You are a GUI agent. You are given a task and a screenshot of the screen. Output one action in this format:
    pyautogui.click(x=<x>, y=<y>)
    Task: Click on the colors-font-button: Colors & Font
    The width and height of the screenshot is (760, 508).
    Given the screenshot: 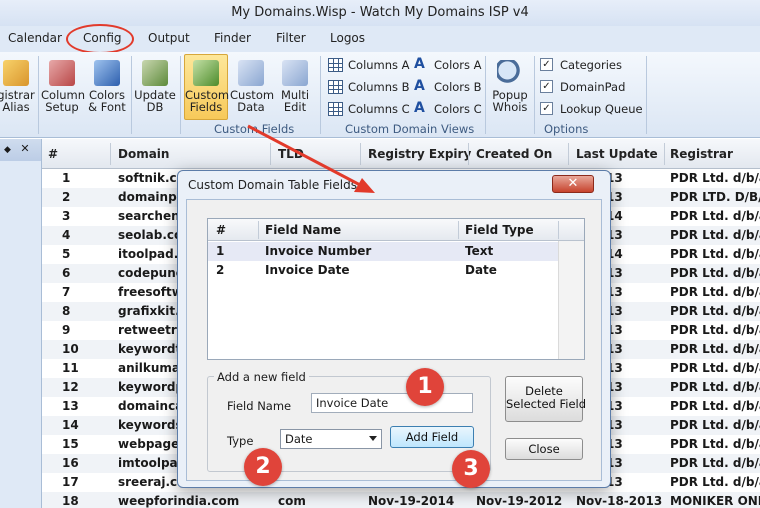 What is the action you would take?
    pyautogui.click(x=107, y=86)
    